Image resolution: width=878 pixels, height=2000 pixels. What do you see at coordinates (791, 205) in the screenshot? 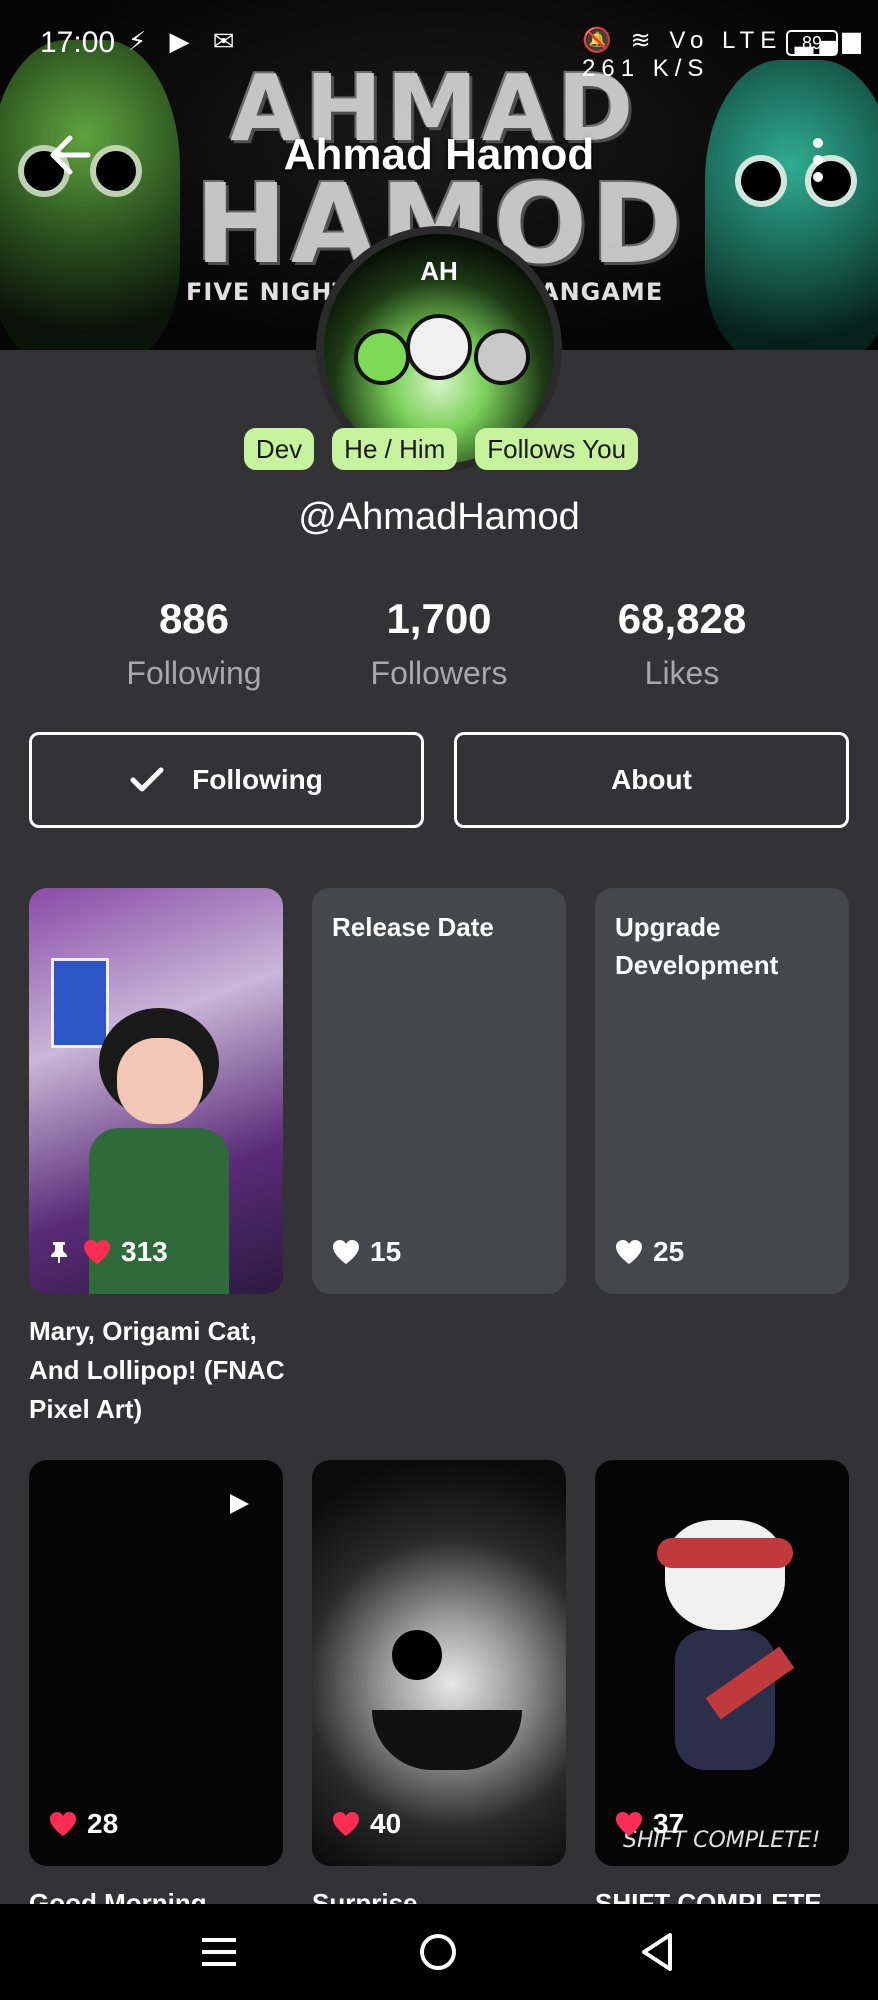
I see `banner-character-right` at bounding box center [791, 205].